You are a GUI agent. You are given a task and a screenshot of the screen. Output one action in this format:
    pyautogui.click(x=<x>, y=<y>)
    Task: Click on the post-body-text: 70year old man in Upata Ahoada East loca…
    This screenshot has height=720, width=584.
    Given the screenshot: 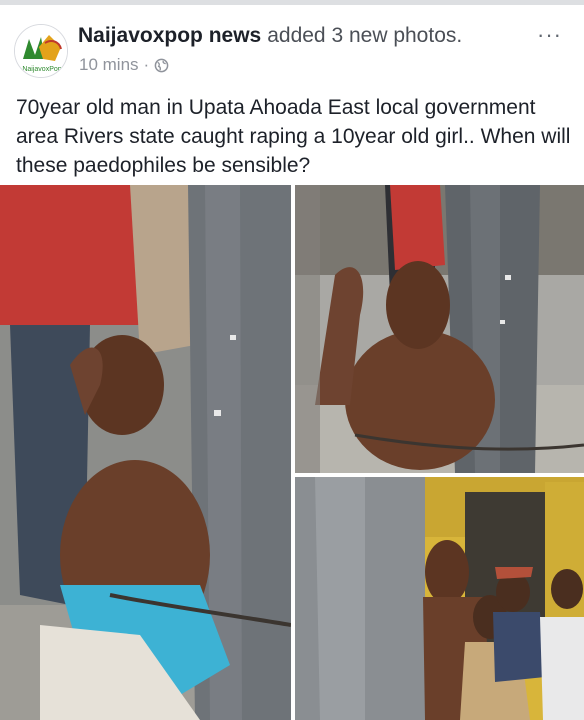 What is the action you would take?
    pyautogui.click(x=293, y=136)
    